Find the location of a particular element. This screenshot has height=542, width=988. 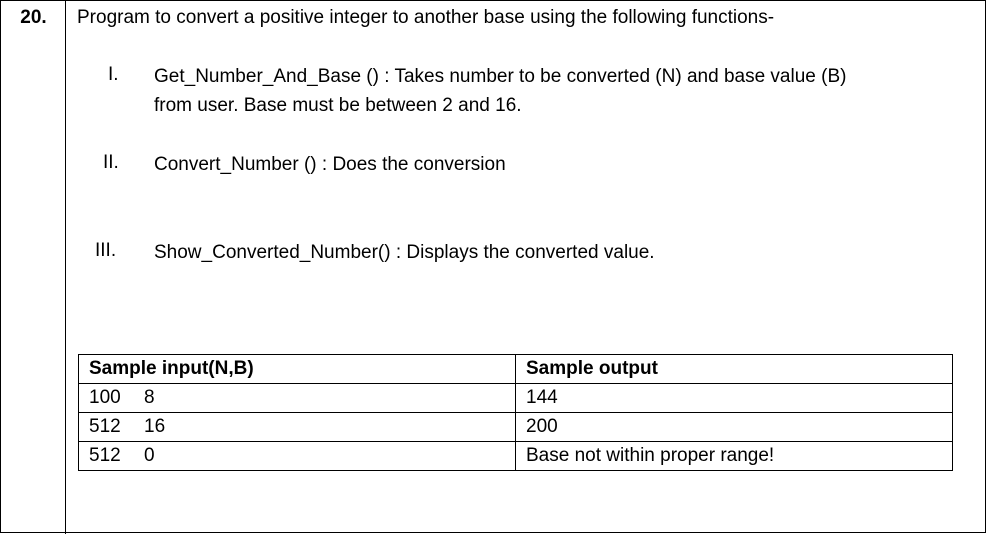

input-b: 0 is located at coordinates (149, 455).